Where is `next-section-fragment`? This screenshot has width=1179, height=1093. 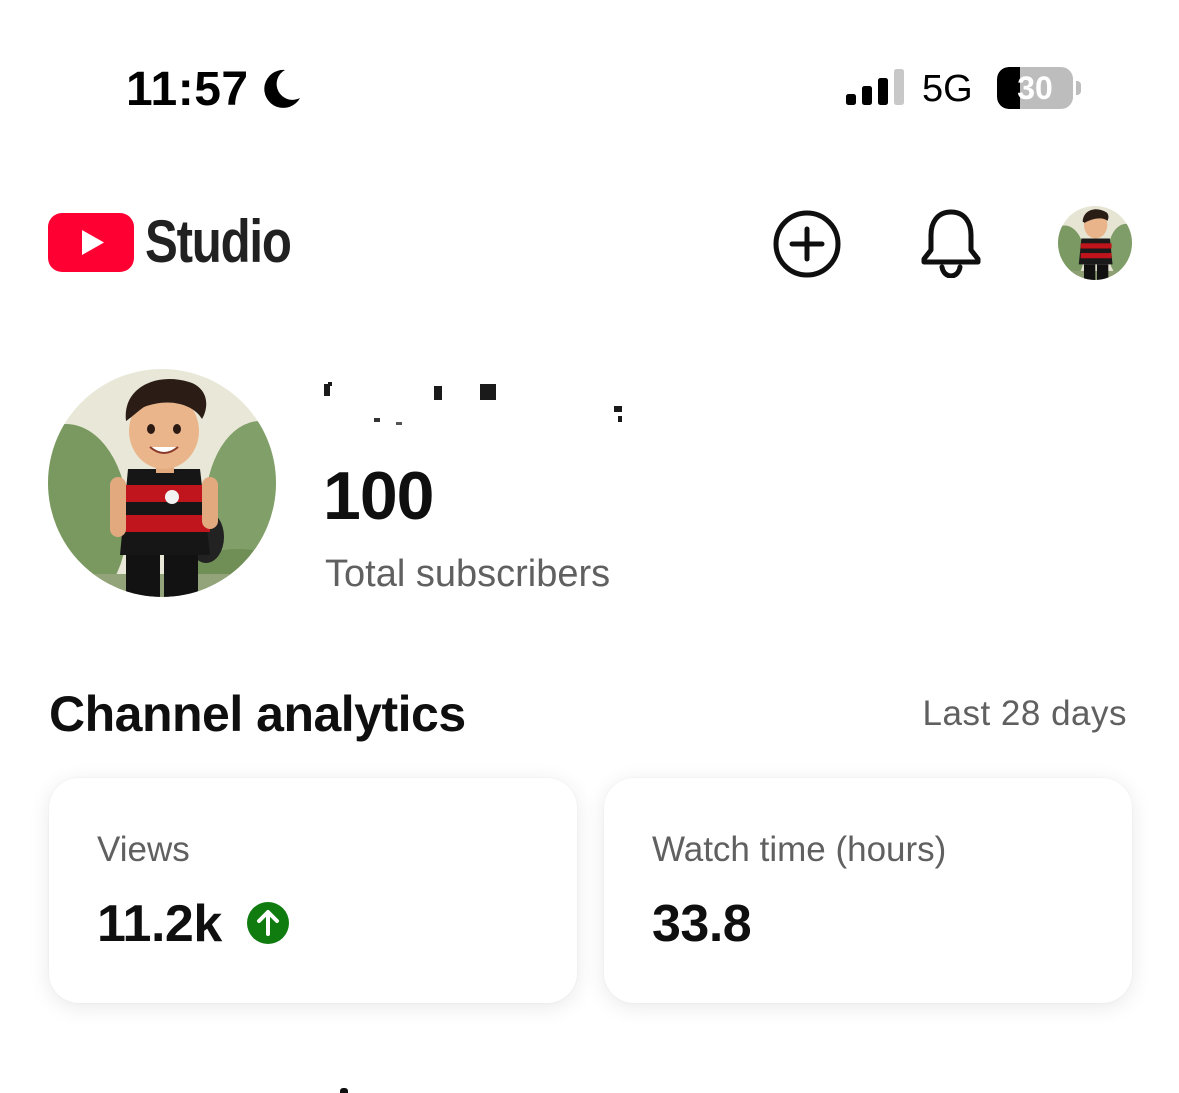 next-section-fragment is located at coordinates (344, 1090).